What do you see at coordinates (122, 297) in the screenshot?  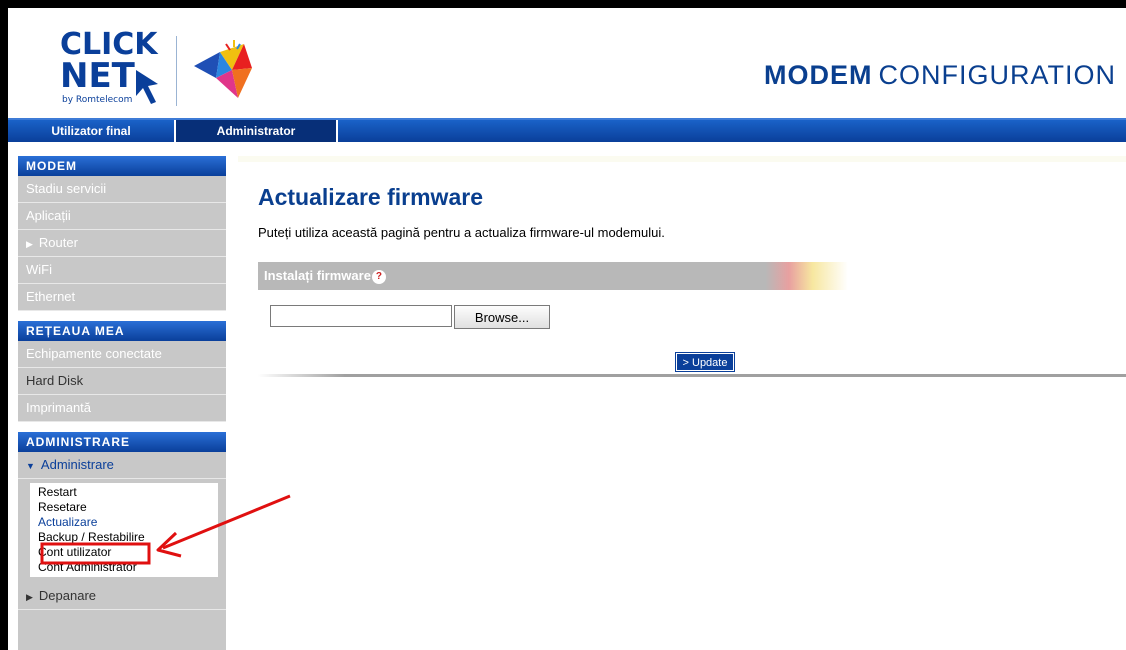 I see `sidebar-item-ethernet: Ethernet` at bounding box center [122, 297].